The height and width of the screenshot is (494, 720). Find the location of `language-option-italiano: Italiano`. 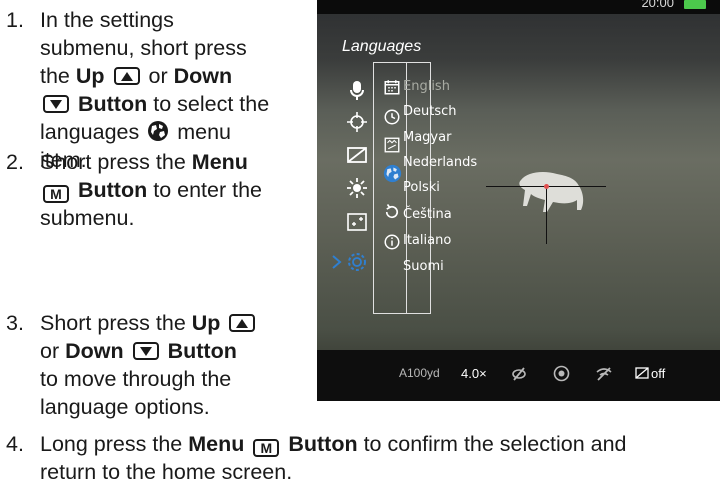

language-option-italiano: Italiano is located at coordinates (427, 240).